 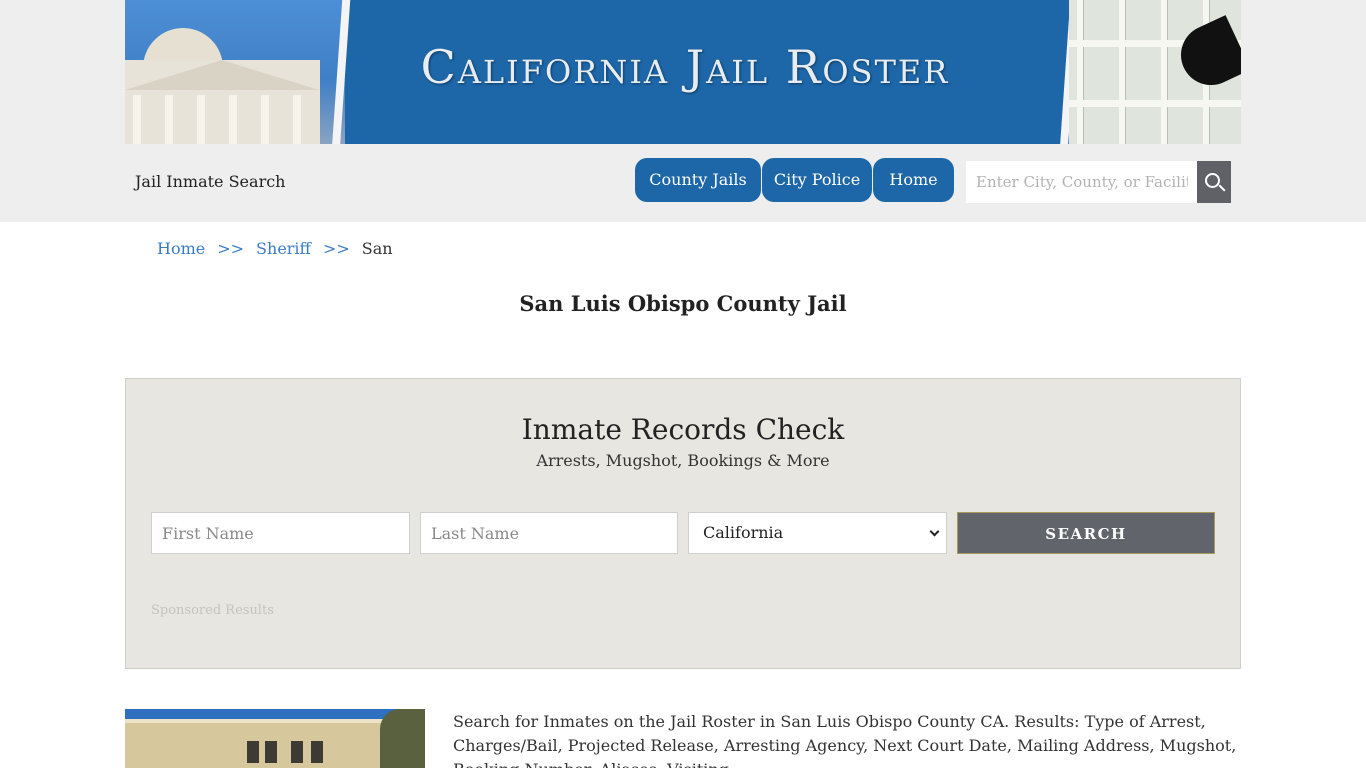 What do you see at coordinates (235, 72) in the screenshot?
I see `capitol-building-image` at bounding box center [235, 72].